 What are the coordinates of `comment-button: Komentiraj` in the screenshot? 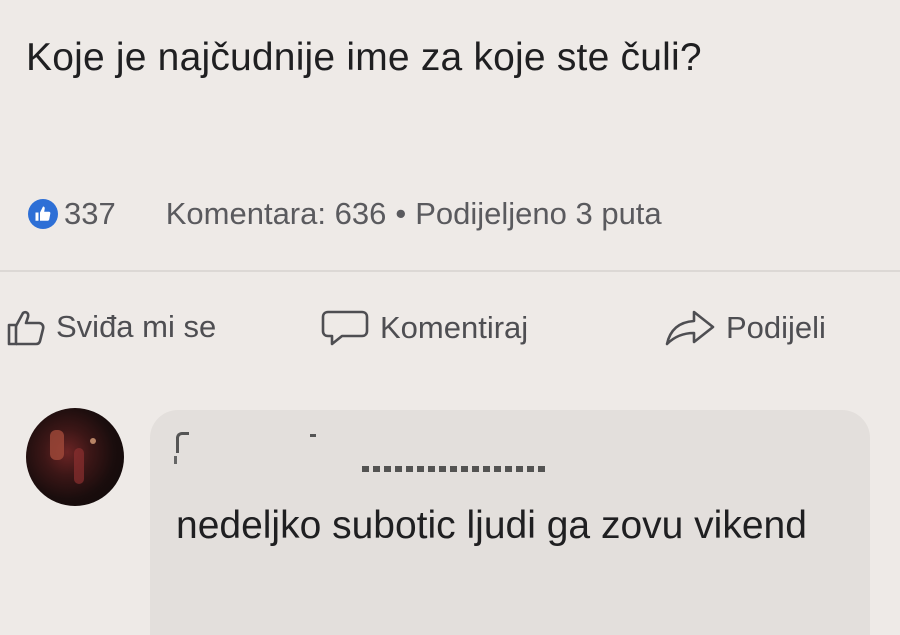 It's located at (424, 328).